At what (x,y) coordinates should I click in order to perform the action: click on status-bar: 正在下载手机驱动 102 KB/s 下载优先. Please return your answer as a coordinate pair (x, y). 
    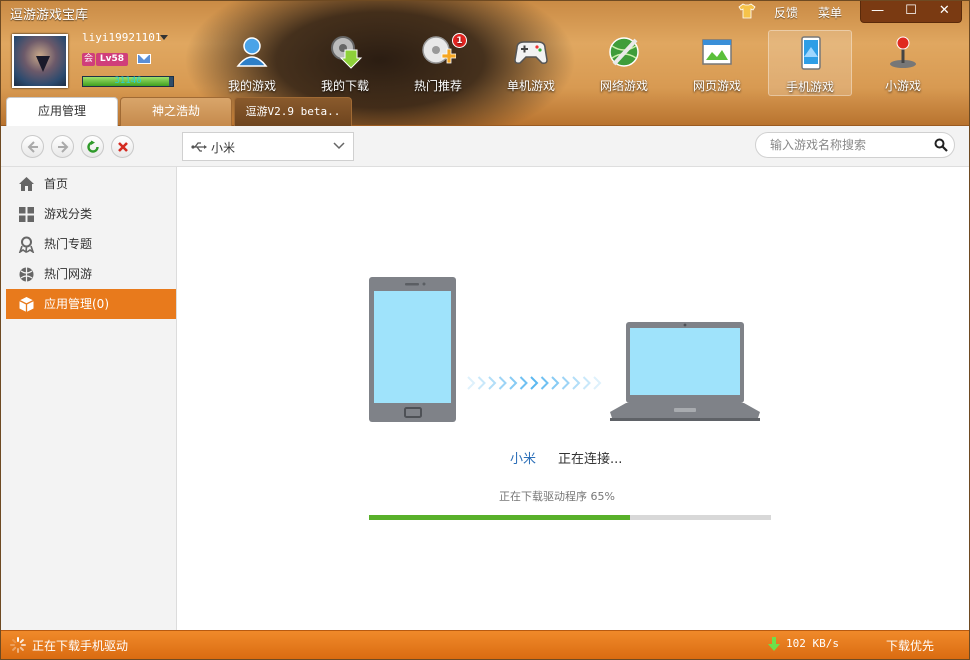
    Looking at the image, I should click on (485, 645).